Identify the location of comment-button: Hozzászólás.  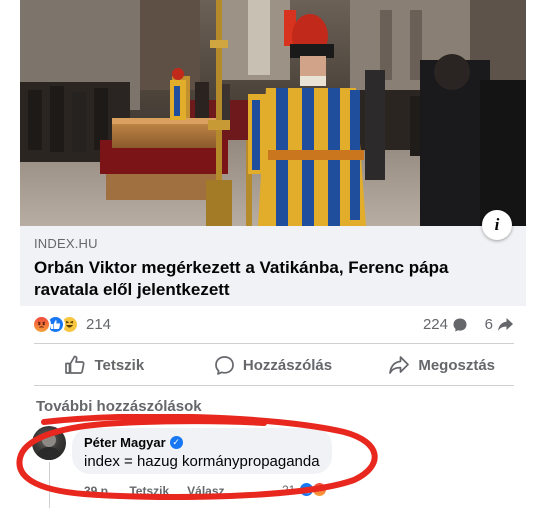
(273, 365).